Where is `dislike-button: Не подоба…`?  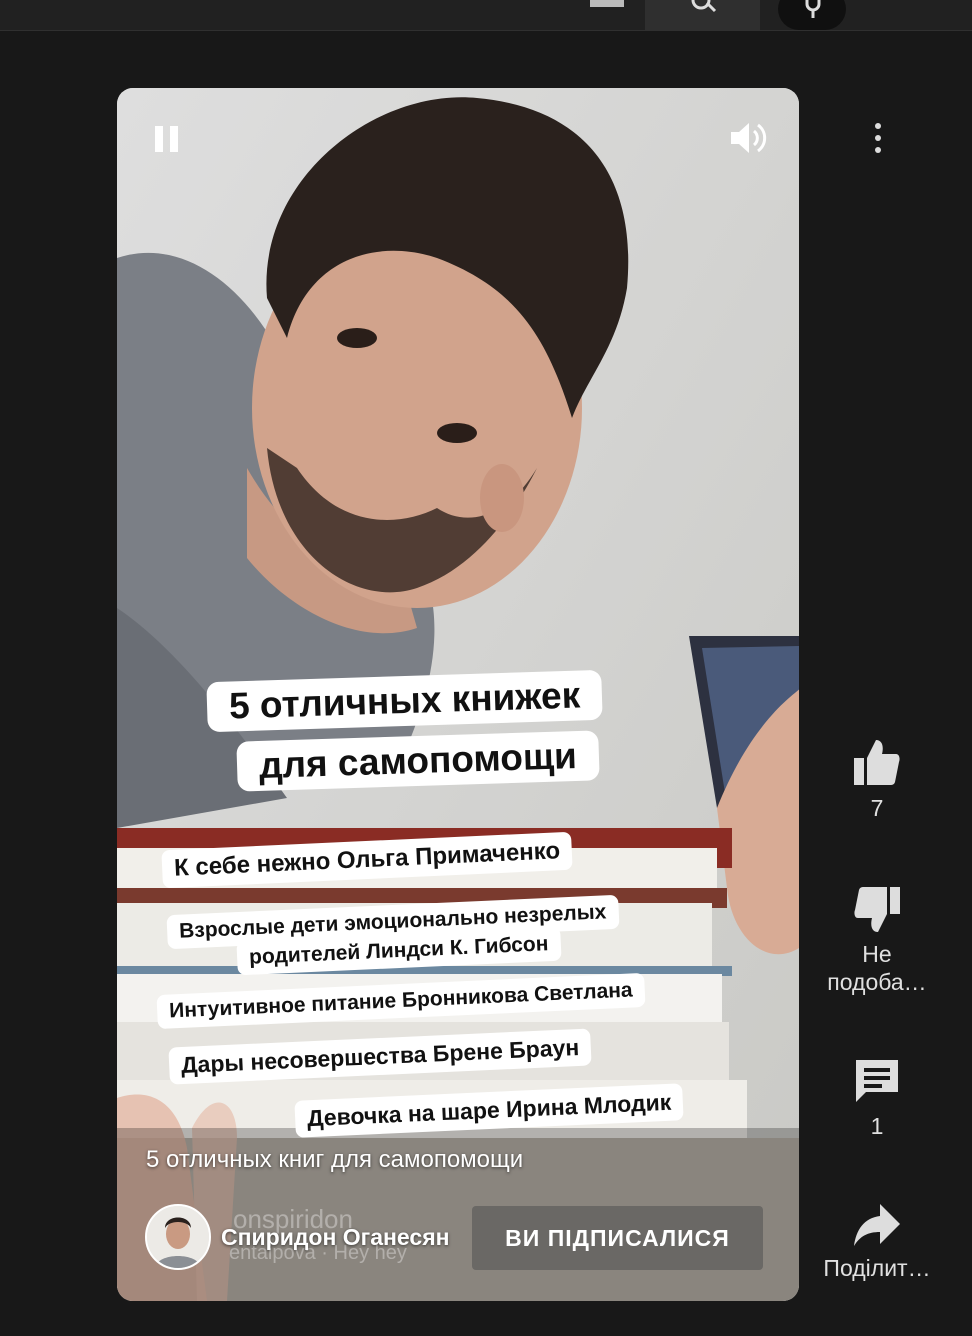 dislike-button: Не подоба… is located at coordinates (877, 940).